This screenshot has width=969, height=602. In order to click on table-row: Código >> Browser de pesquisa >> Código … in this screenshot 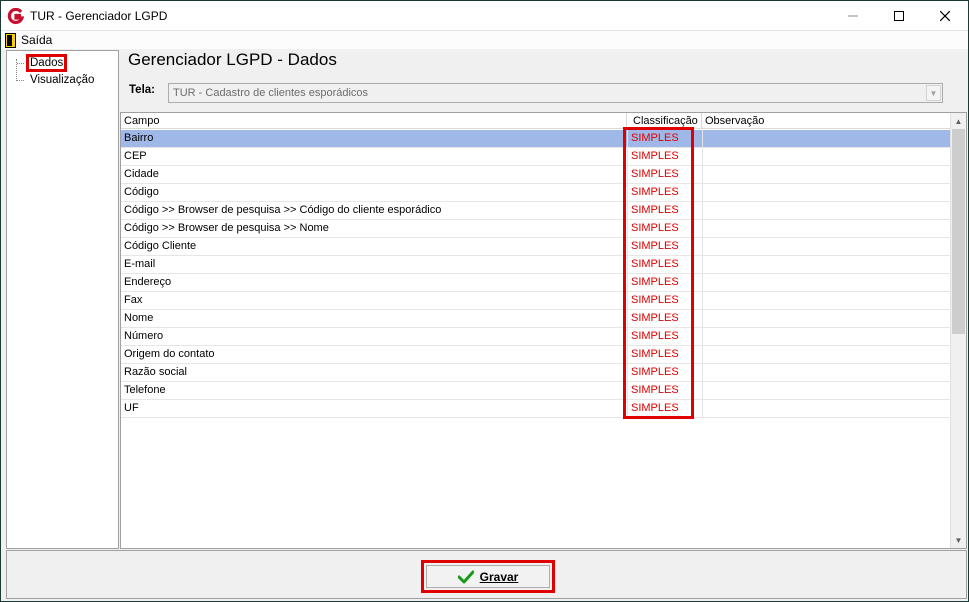, I will do `click(536, 211)`.